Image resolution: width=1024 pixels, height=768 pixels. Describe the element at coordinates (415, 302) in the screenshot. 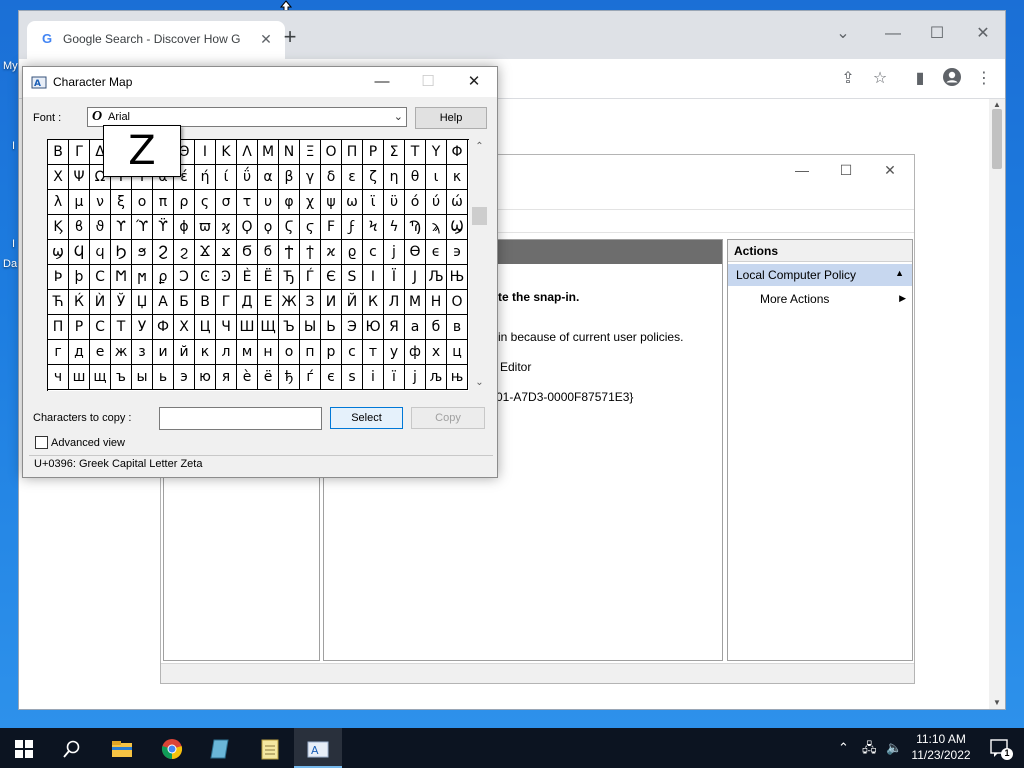

I see `character-cell: М` at that location.